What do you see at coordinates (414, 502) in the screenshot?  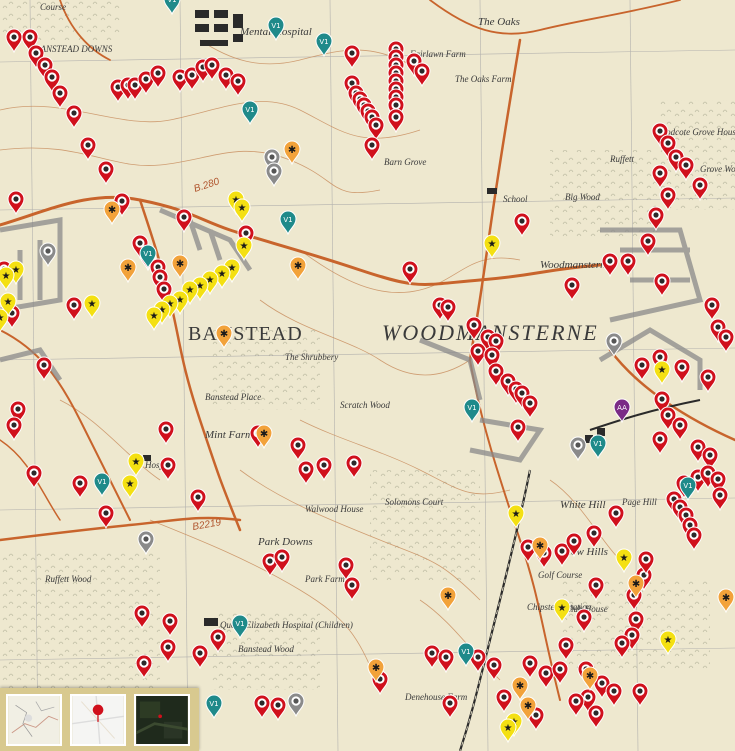 I see `label-solomons-court: Solomons Court` at bounding box center [414, 502].